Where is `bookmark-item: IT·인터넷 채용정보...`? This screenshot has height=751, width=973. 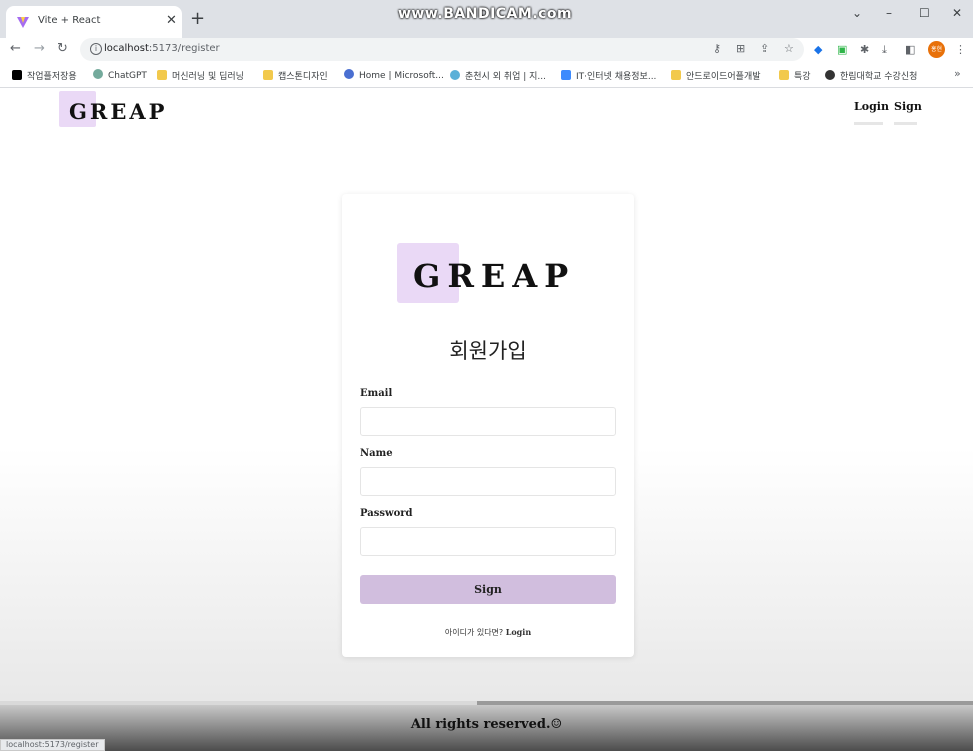
bookmark-item: IT·인터넷 채용정보... is located at coordinates (608, 75).